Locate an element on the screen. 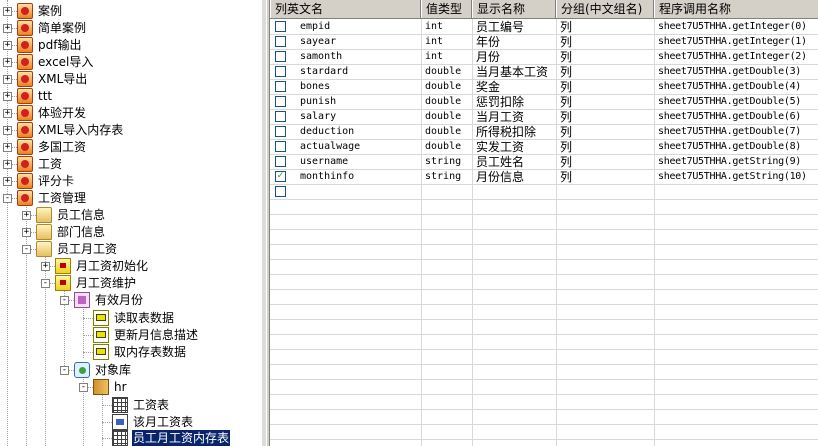 The height and width of the screenshot is (446, 818). table-row: empid int 员工编号列 sheet7U5THHA.getInteger(0) is located at coordinates (544, 27).